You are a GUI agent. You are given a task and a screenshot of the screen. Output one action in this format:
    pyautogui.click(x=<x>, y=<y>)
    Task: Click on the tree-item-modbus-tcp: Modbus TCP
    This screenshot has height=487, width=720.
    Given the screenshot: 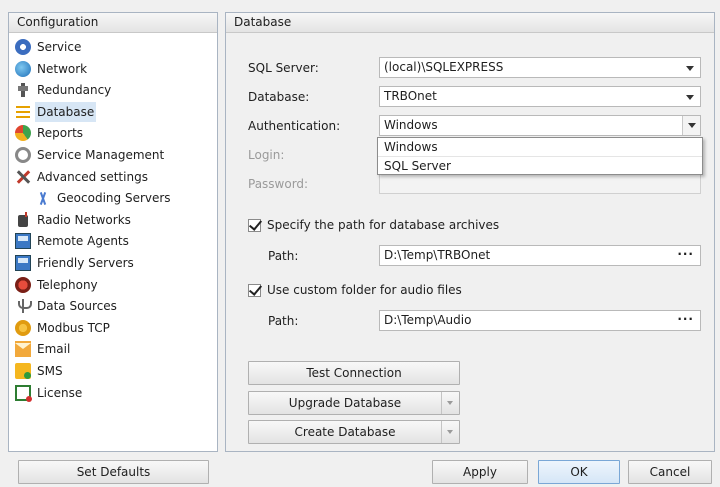 What is the action you would take?
    pyautogui.click(x=63, y=328)
    